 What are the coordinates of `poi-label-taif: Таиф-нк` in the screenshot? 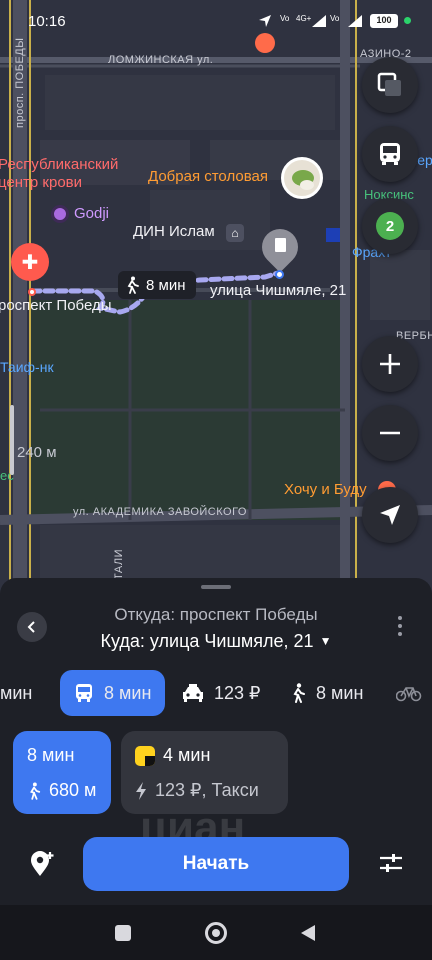 It's located at (27, 367).